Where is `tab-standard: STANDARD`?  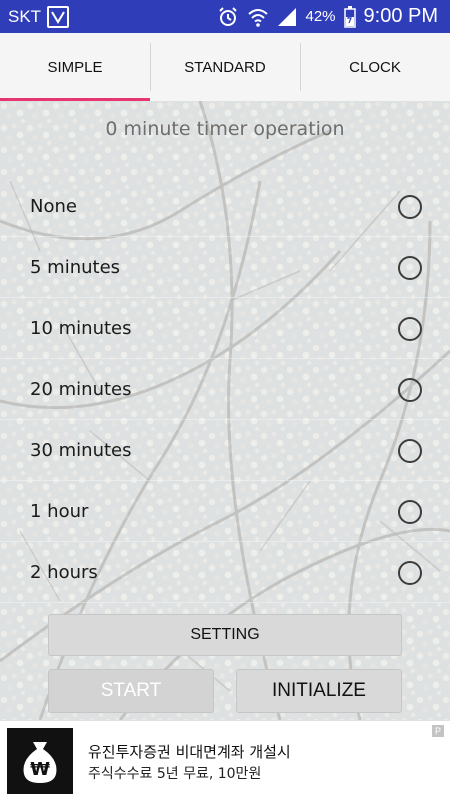 tab-standard: STANDARD is located at coordinates (225, 67).